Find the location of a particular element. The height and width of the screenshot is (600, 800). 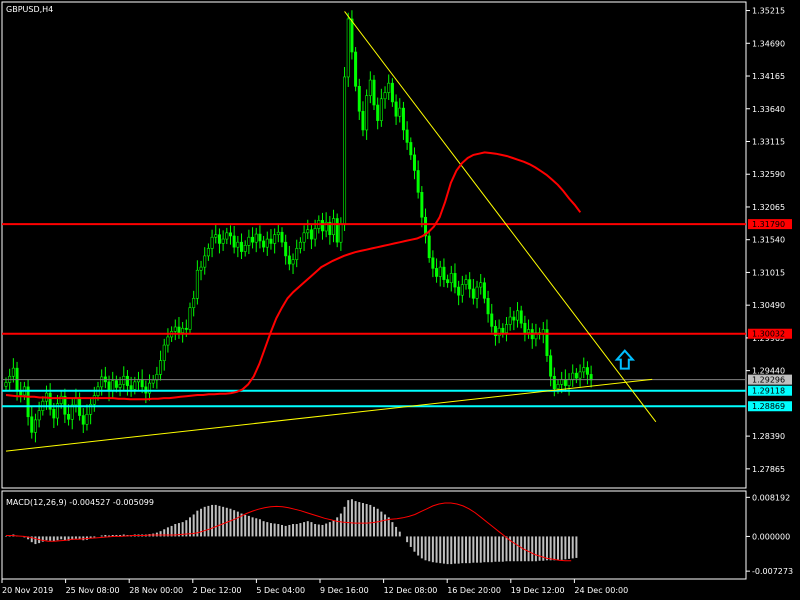

support-price-label: 1.29118 is located at coordinates (768, 391).